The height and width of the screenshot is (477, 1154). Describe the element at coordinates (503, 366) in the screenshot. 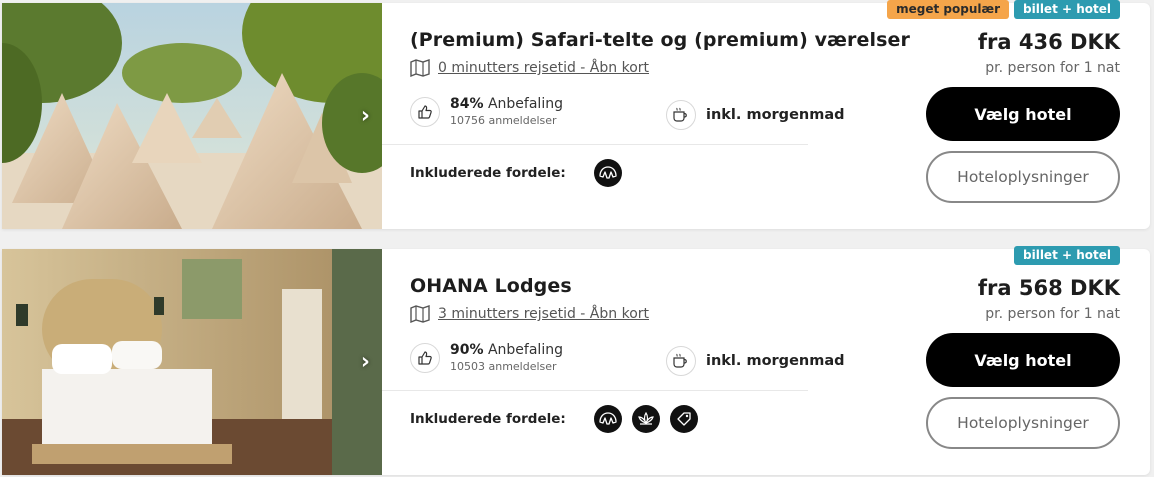

I see `review-count: 10503 anmeldelser` at that location.